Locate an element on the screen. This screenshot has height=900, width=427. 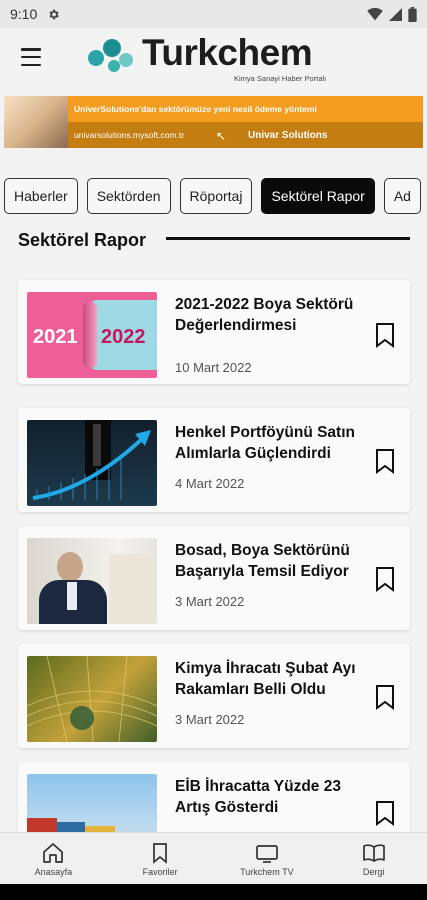
banner-url: univarsolutions.mysoft.com.tr is located at coordinates (245, 135).